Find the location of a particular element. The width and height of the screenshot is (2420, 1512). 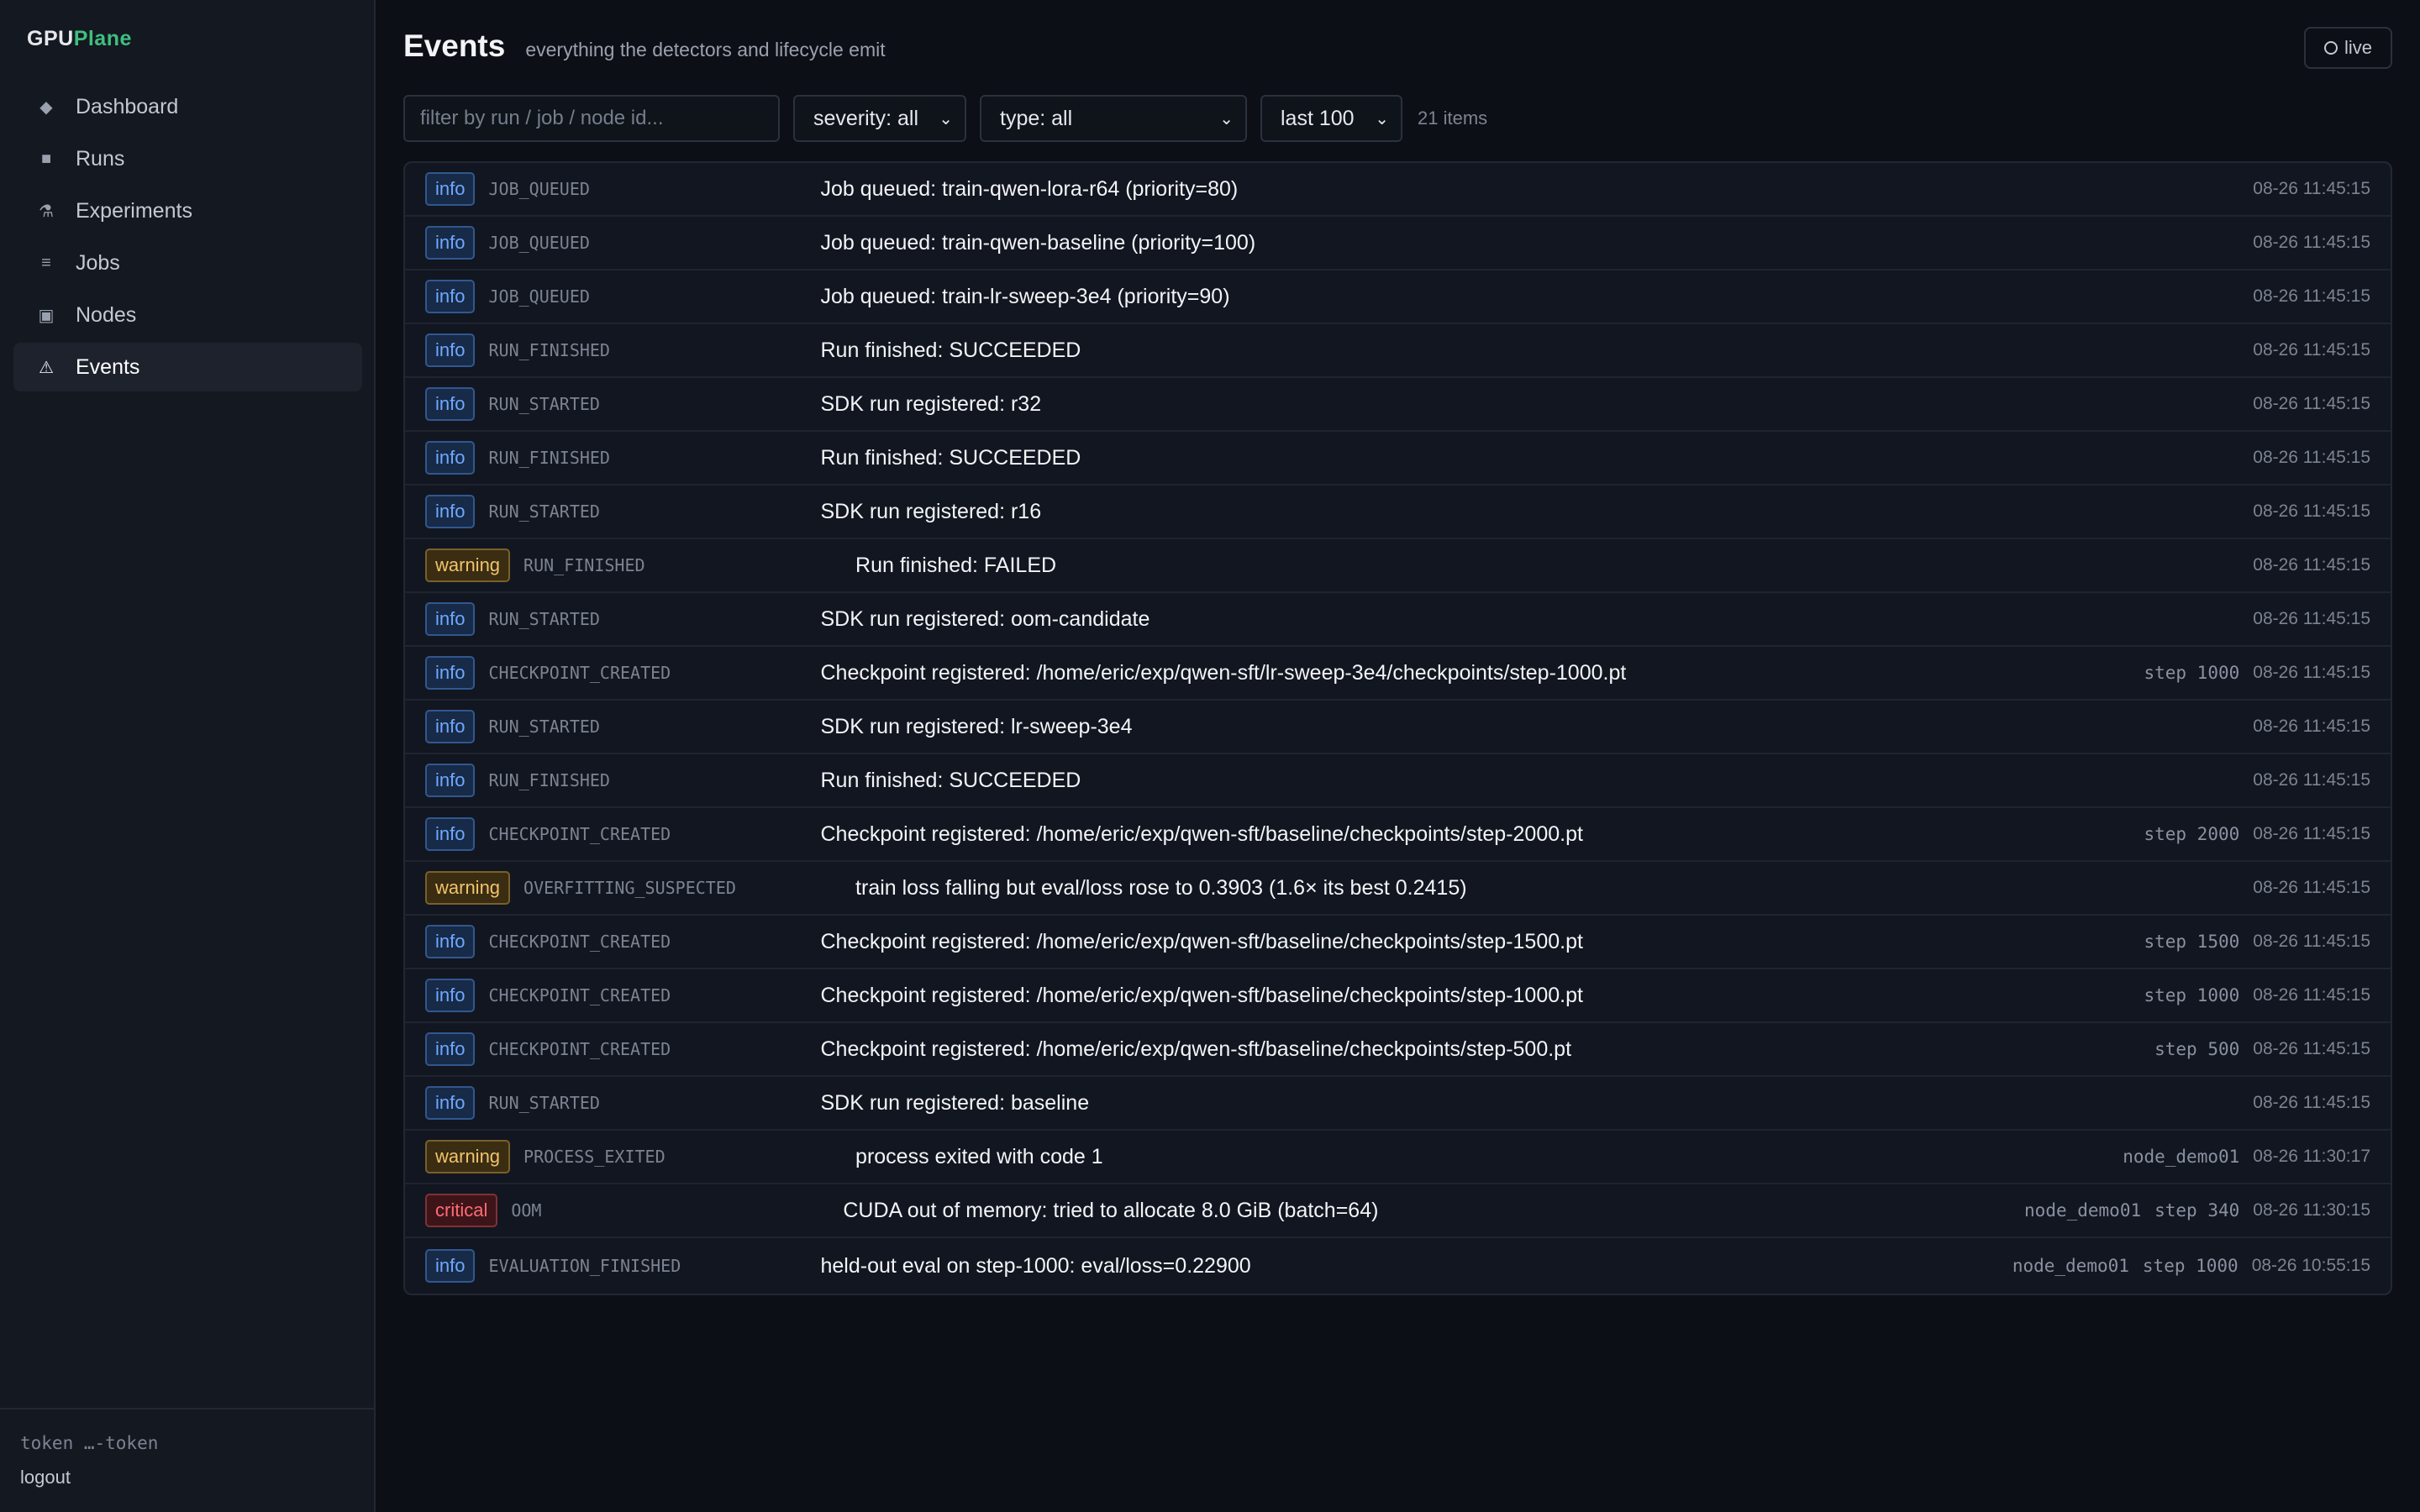

logout-link: logout is located at coordinates (187, 1477).